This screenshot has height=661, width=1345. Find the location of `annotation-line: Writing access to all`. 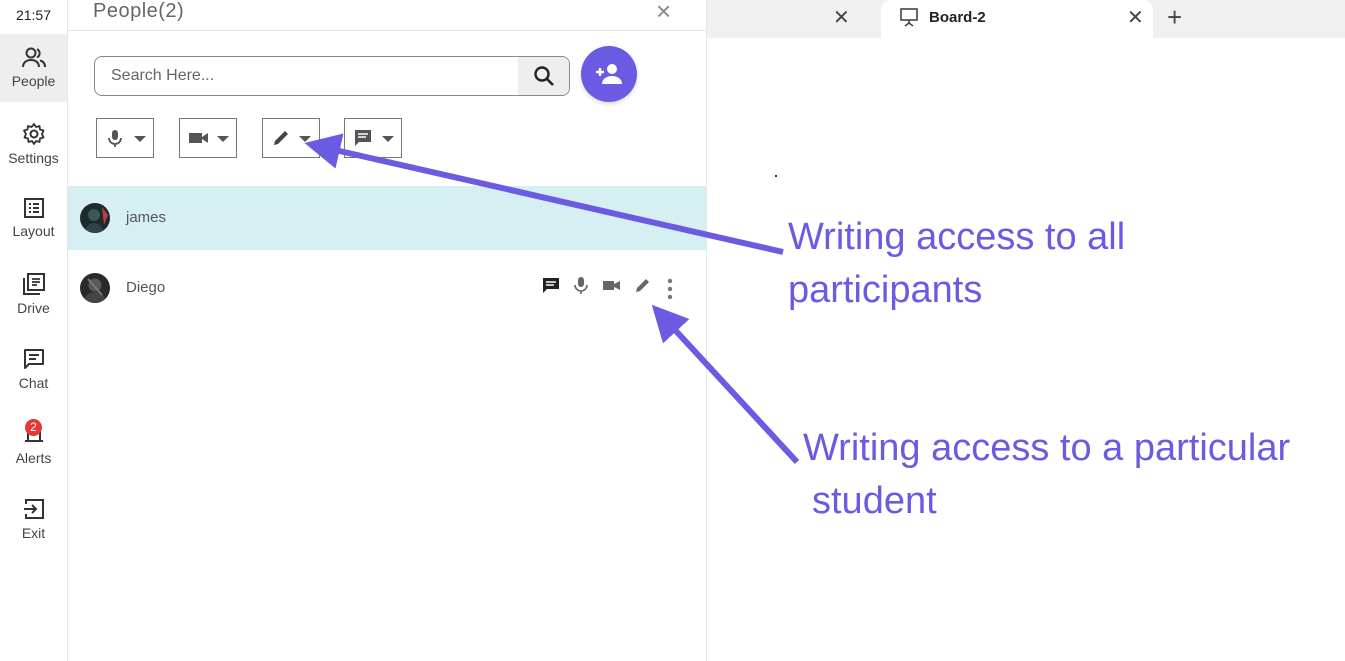

annotation-line: Writing access to all is located at coordinates (957, 237).